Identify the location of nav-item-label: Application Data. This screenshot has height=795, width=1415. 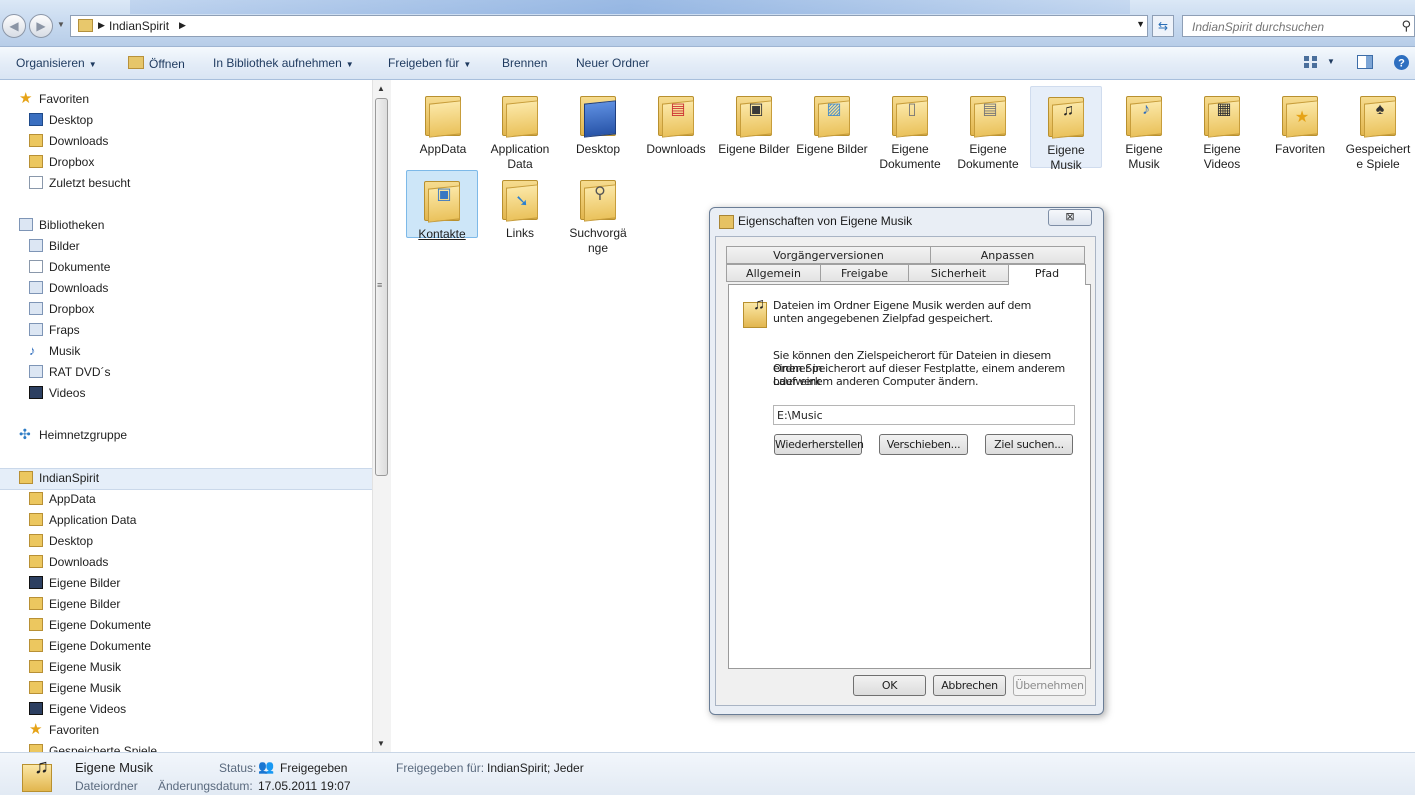
(93, 520).